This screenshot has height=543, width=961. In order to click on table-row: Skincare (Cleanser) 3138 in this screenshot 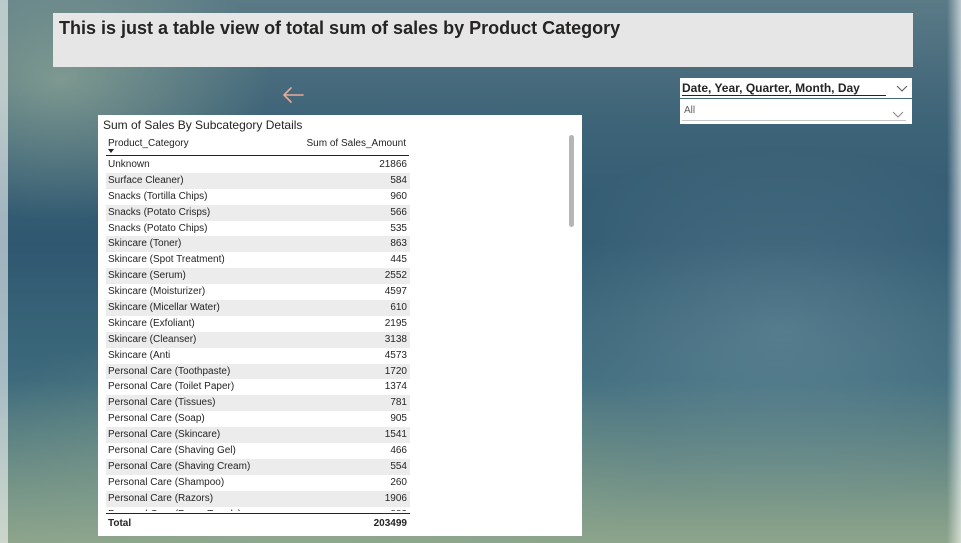, I will do `click(258, 339)`.